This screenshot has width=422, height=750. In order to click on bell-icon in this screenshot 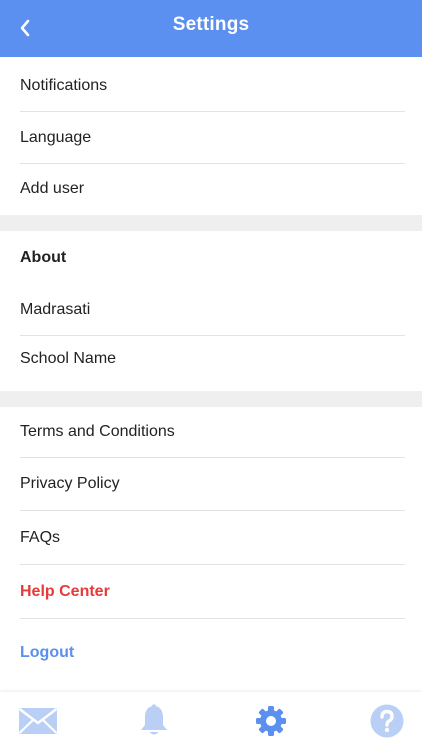, I will do `click(154, 719)`.